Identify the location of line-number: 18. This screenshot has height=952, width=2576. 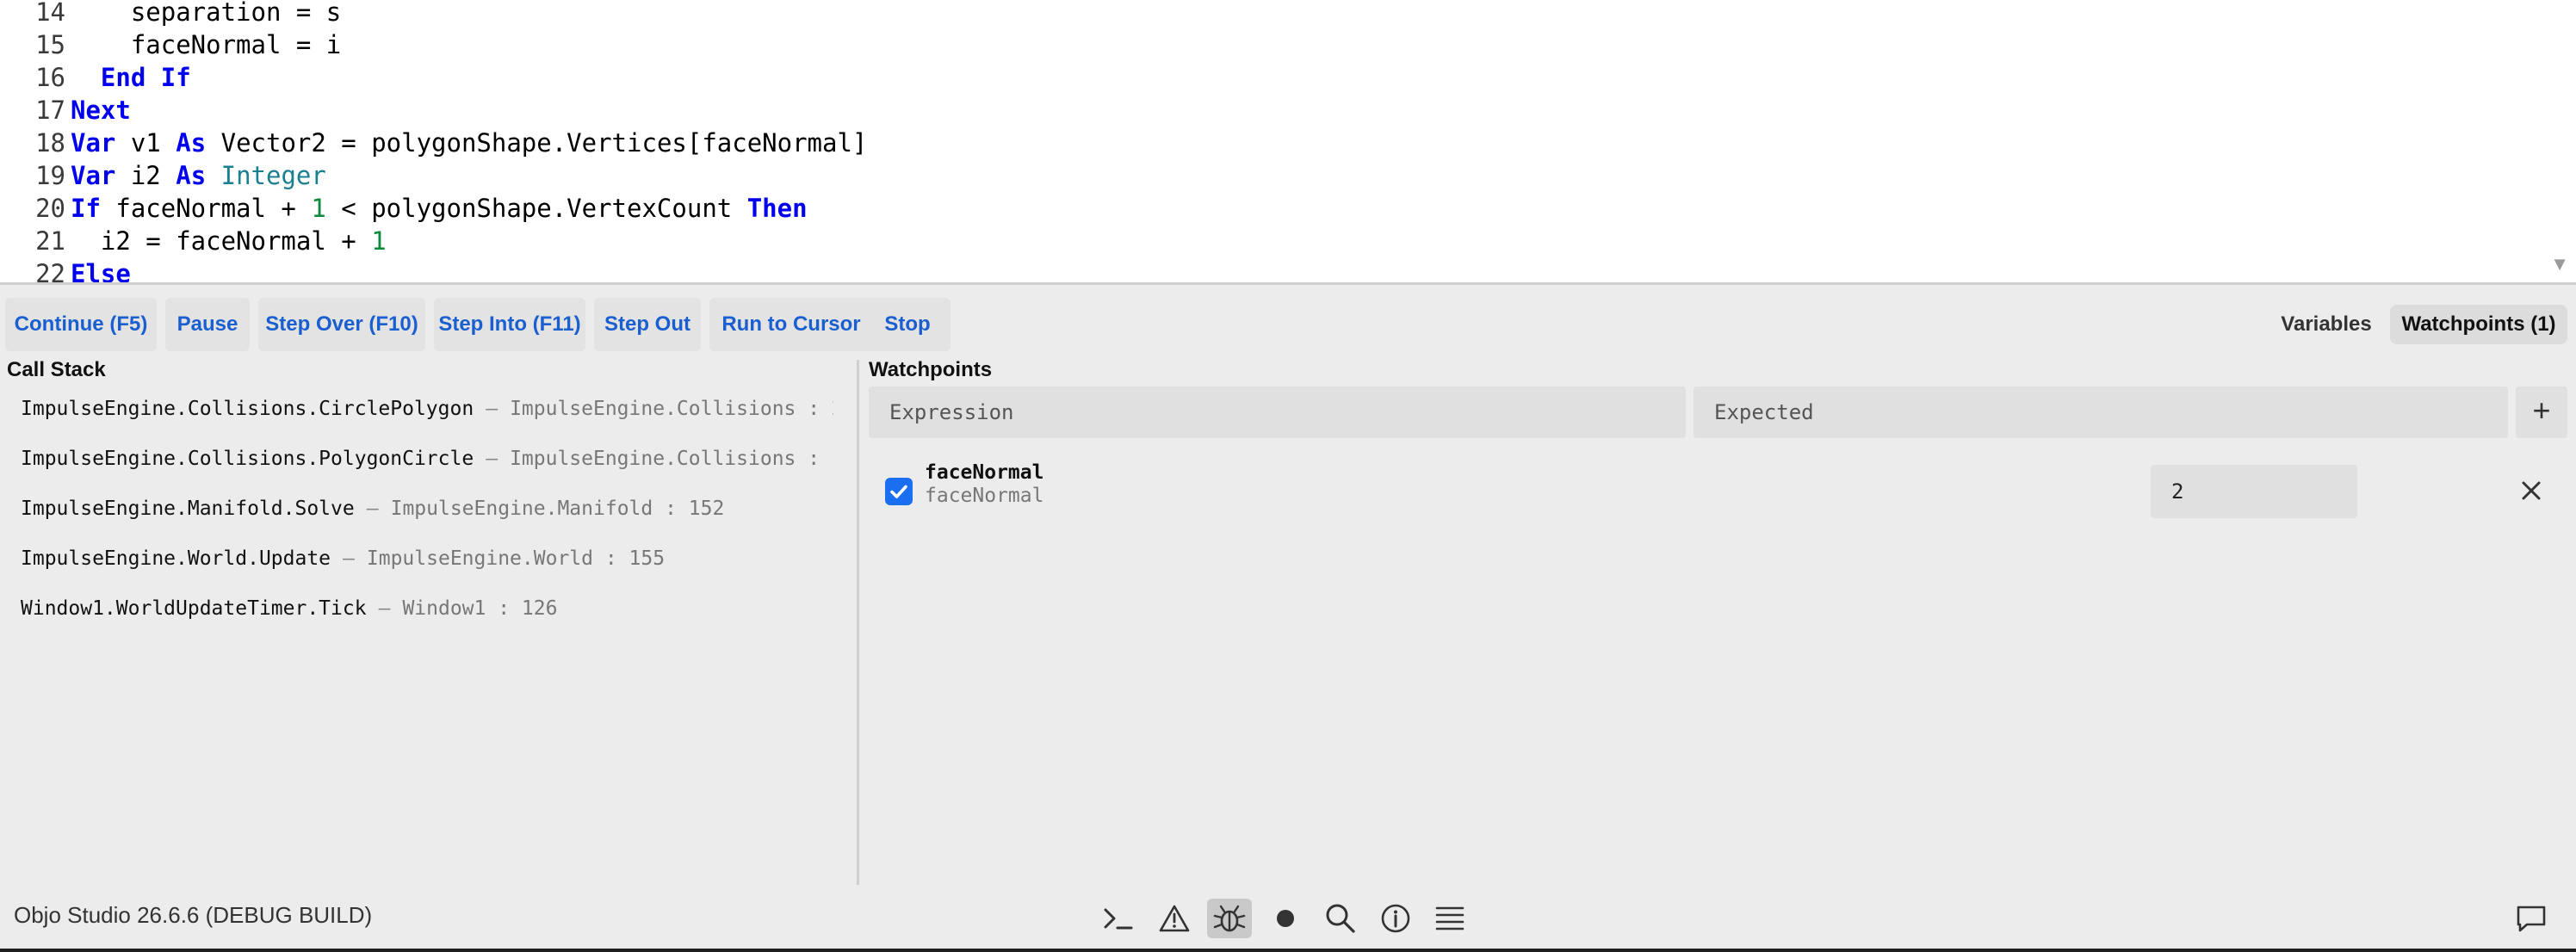
(50, 143).